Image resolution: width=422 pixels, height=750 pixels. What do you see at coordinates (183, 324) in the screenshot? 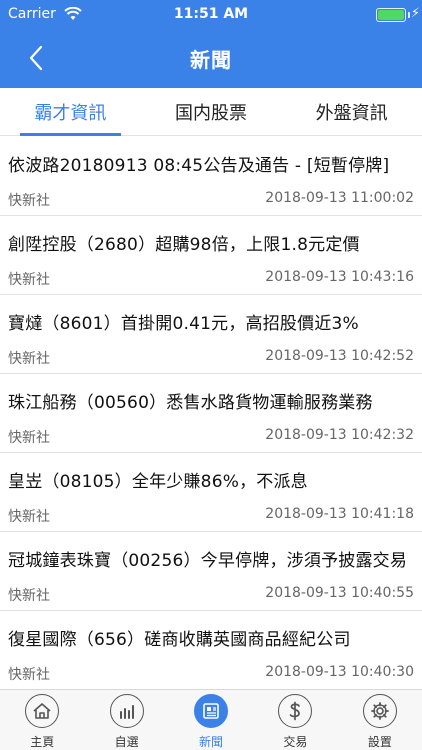
I see `news-title: 寶燵（8601）首掛開0.41元，高招股價近3%` at bounding box center [183, 324].